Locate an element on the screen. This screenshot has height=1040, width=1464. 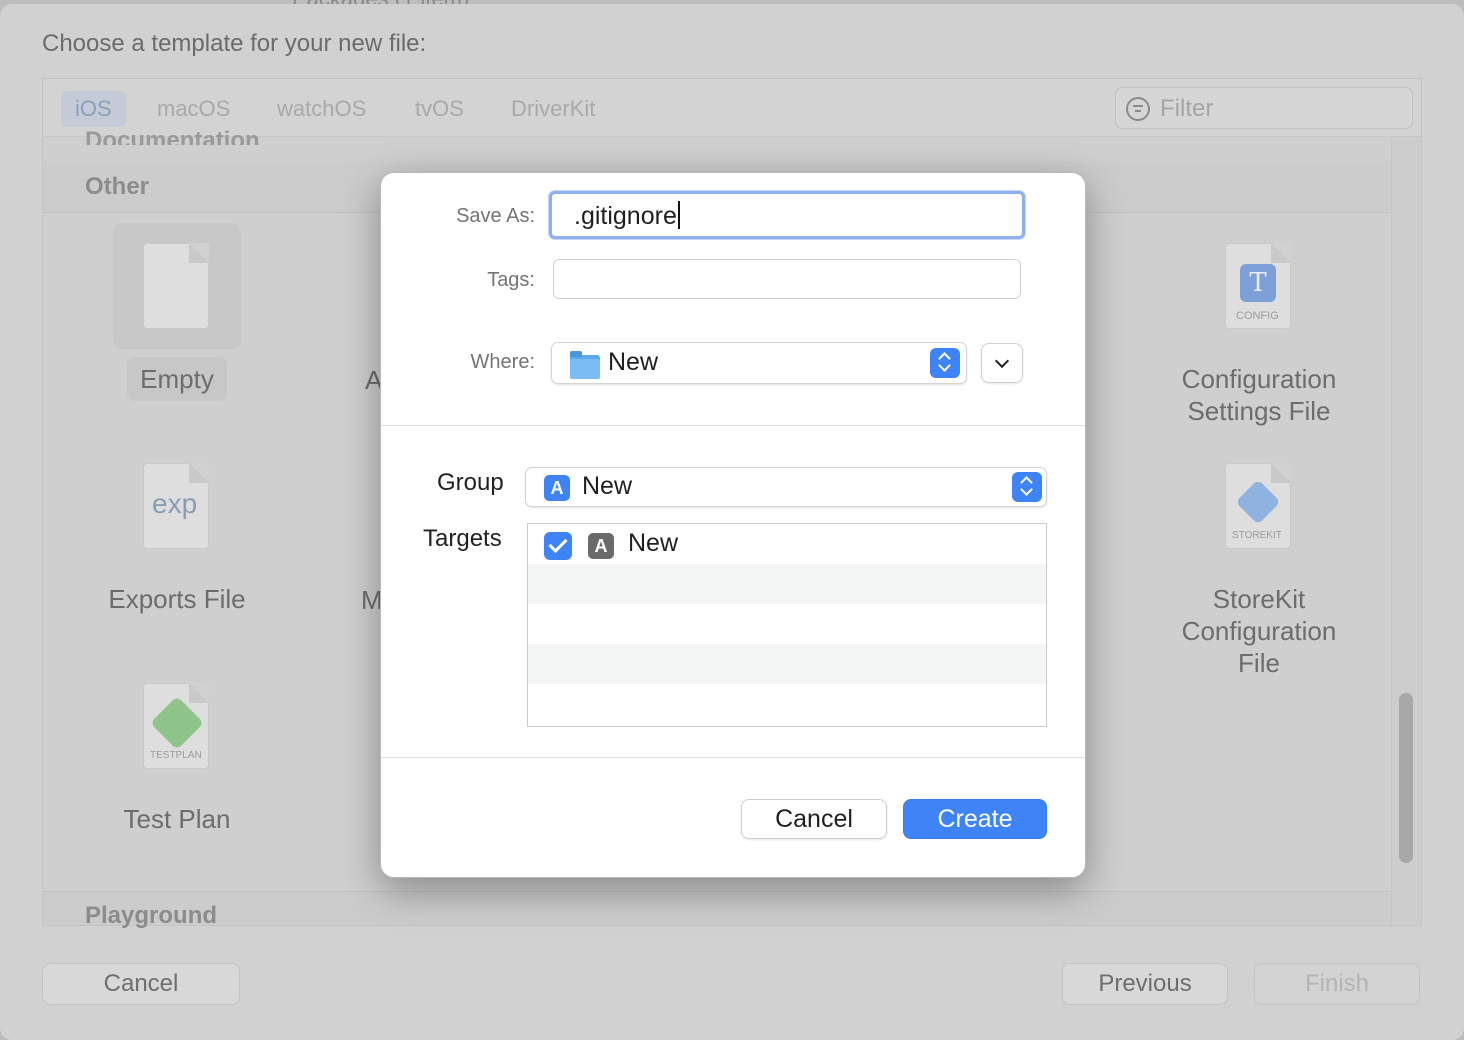
tab-macos: macOS is located at coordinates (193, 109).